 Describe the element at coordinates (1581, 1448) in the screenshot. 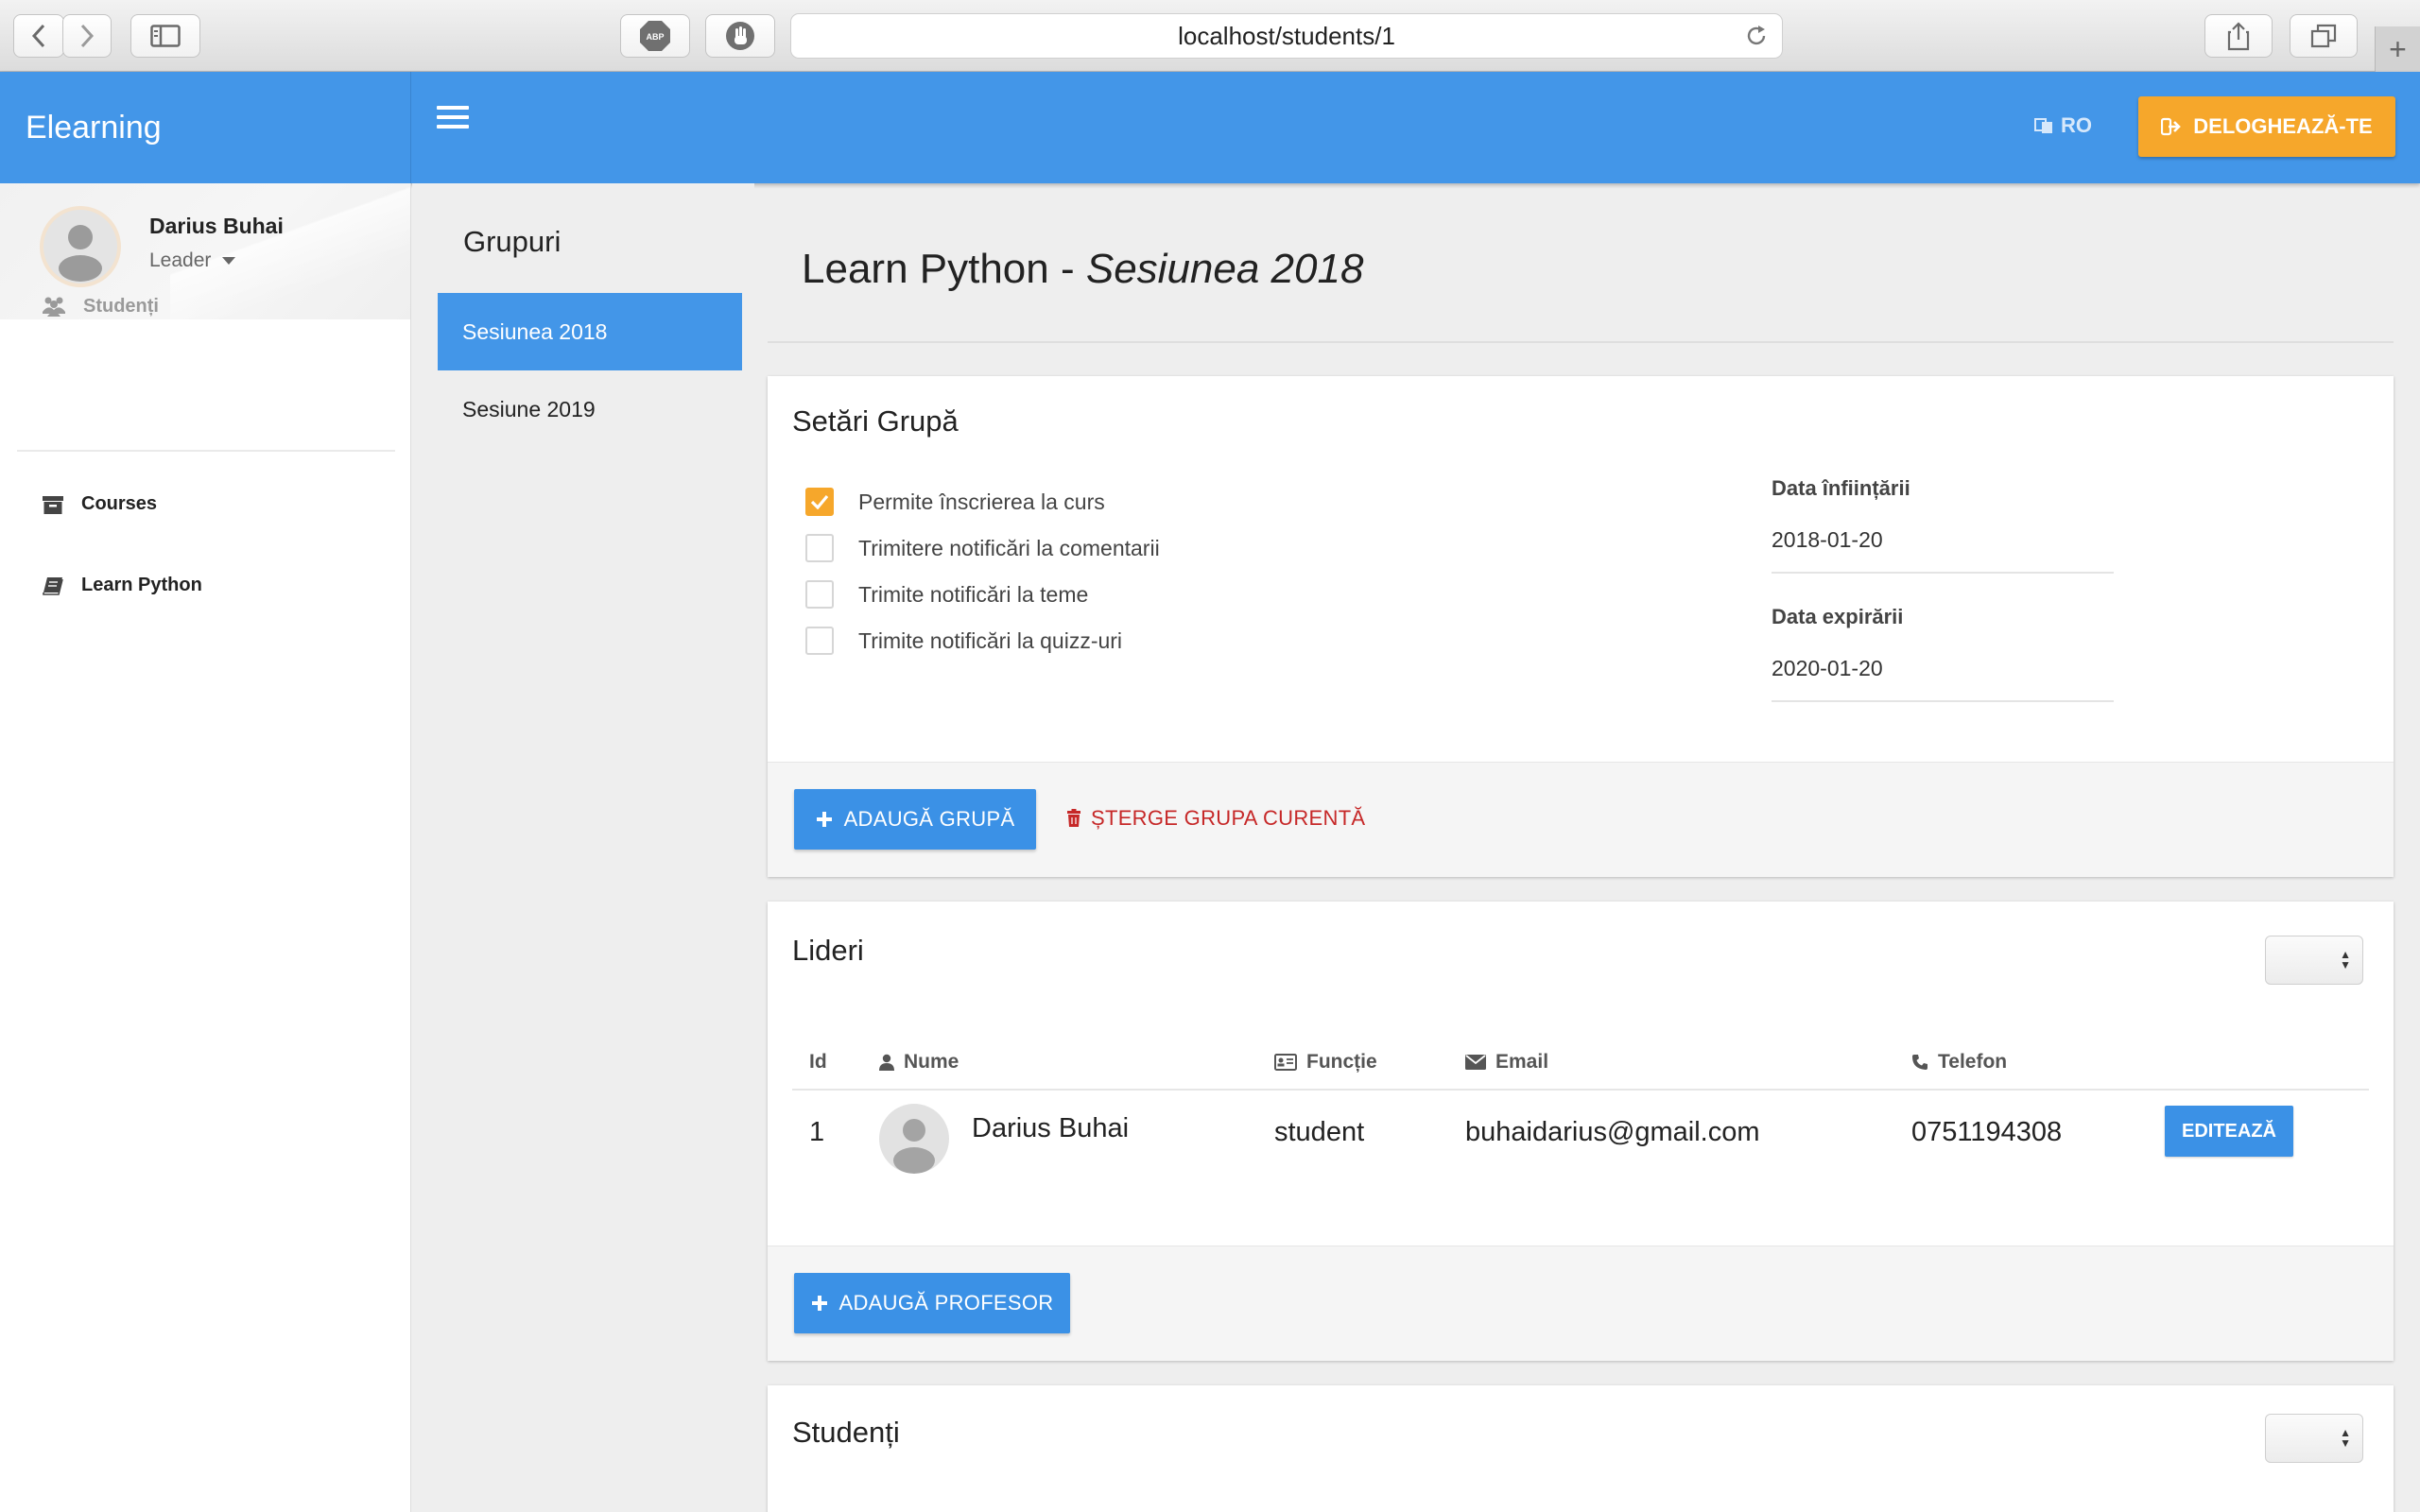

I see `students-card: Studenți ▲ ▼` at that location.